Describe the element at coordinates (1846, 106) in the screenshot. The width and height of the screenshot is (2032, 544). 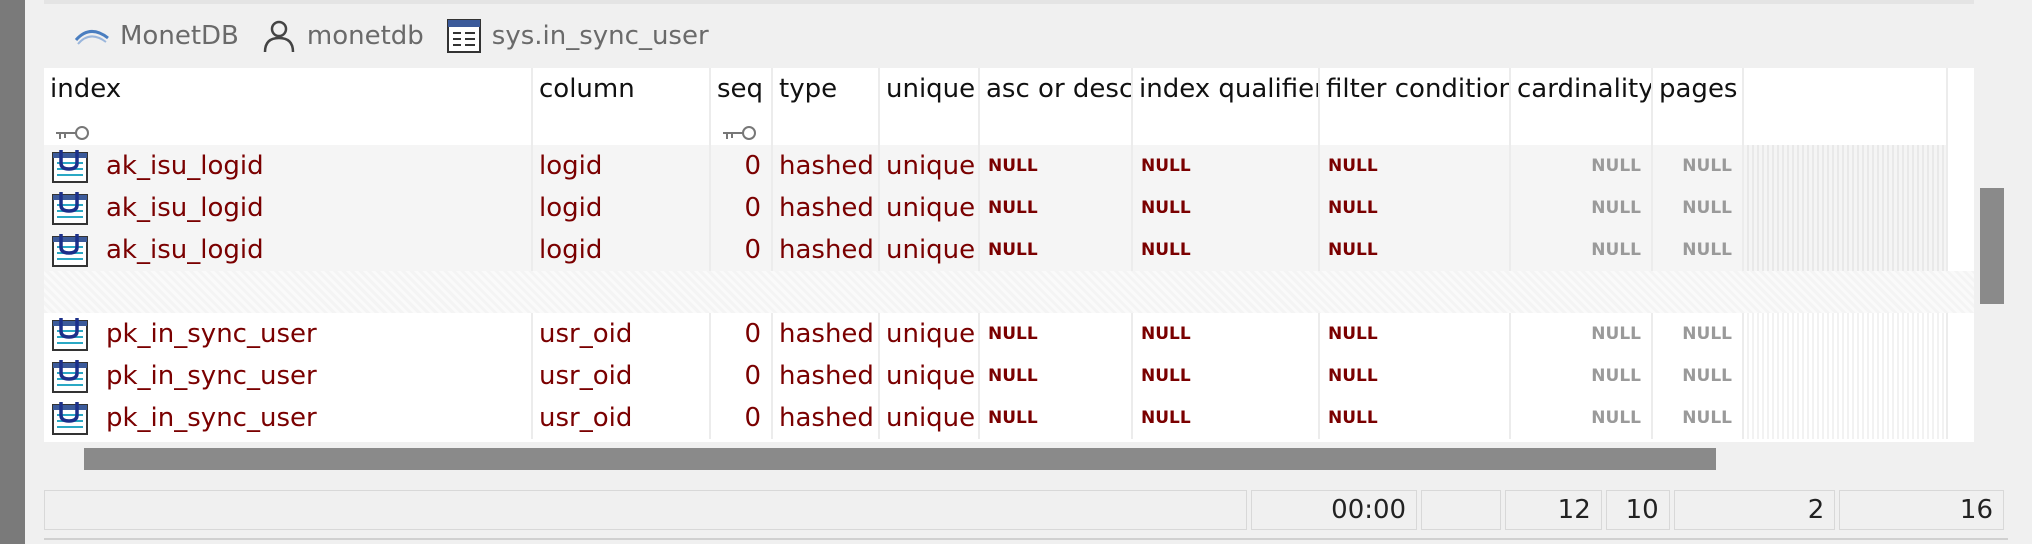
I see `column-header-filler` at that location.